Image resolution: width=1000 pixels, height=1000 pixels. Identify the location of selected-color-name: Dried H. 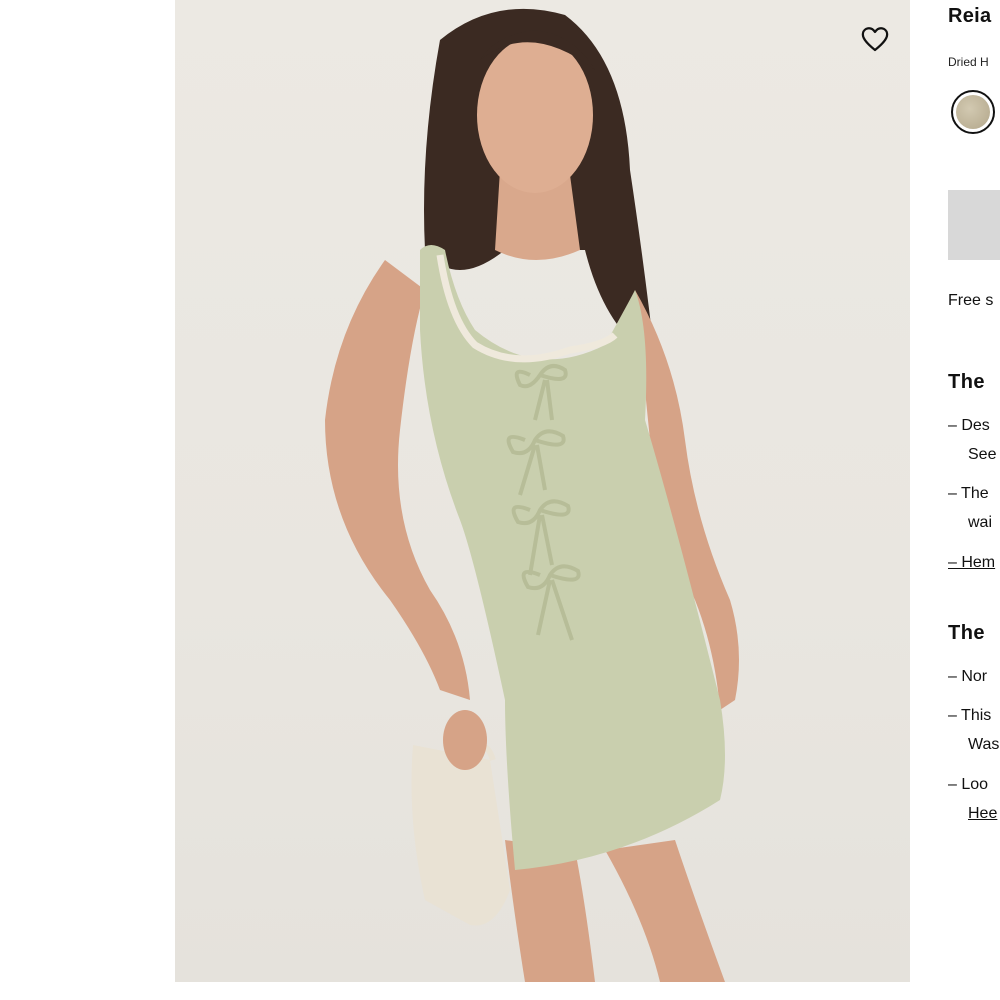
(968, 62).